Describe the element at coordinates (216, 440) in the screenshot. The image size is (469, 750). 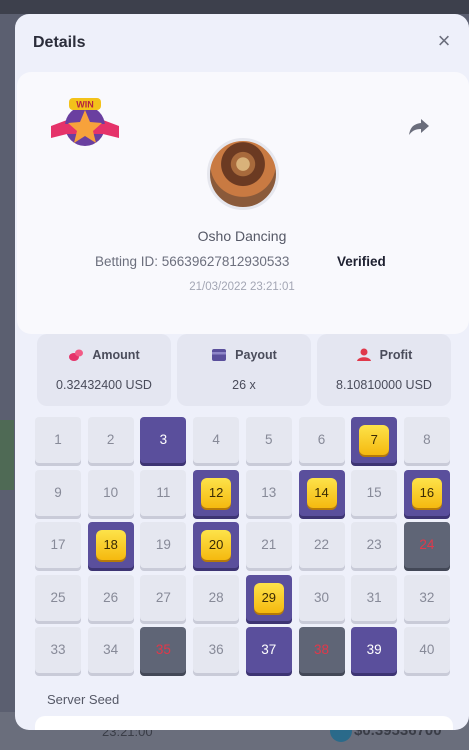
I see `board-cell-4: 4` at that location.